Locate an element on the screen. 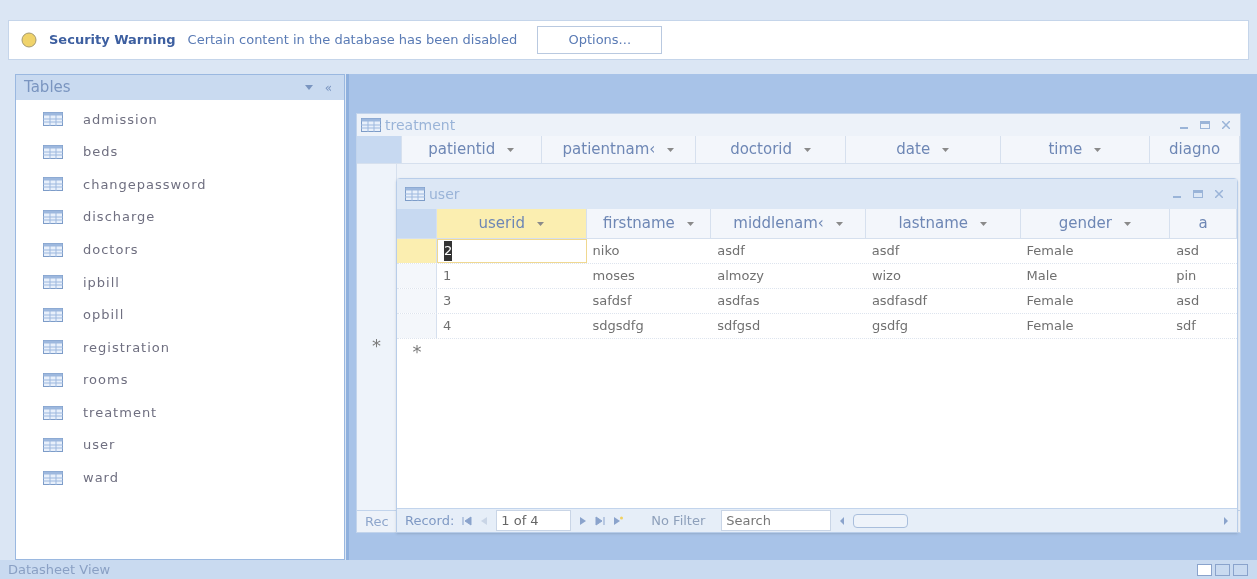 The height and width of the screenshot is (579, 1257). table-list-item: discharge is located at coordinates (180, 217).